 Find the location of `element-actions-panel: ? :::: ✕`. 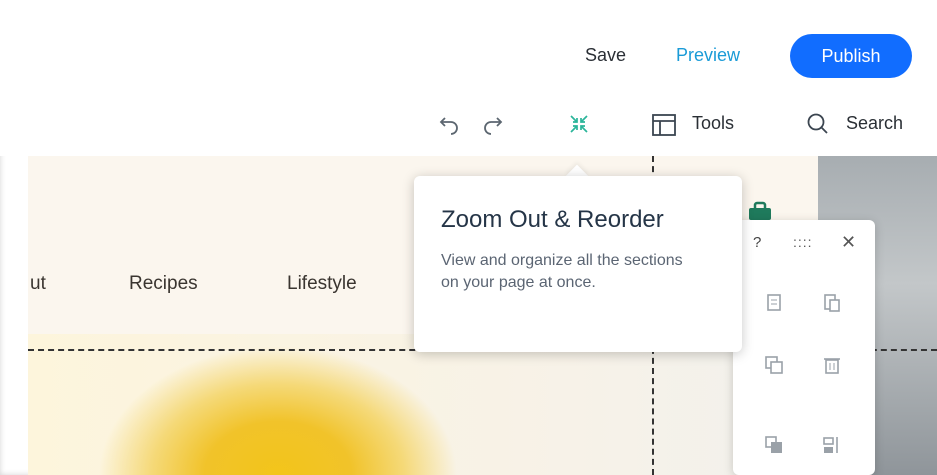

element-actions-panel: ? :::: ✕ is located at coordinates (804, 347).